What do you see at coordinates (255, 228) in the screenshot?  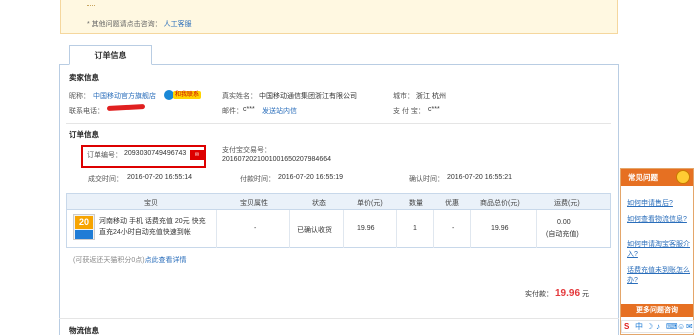 I see `item-attr: -` at bounding box center [255, 228].